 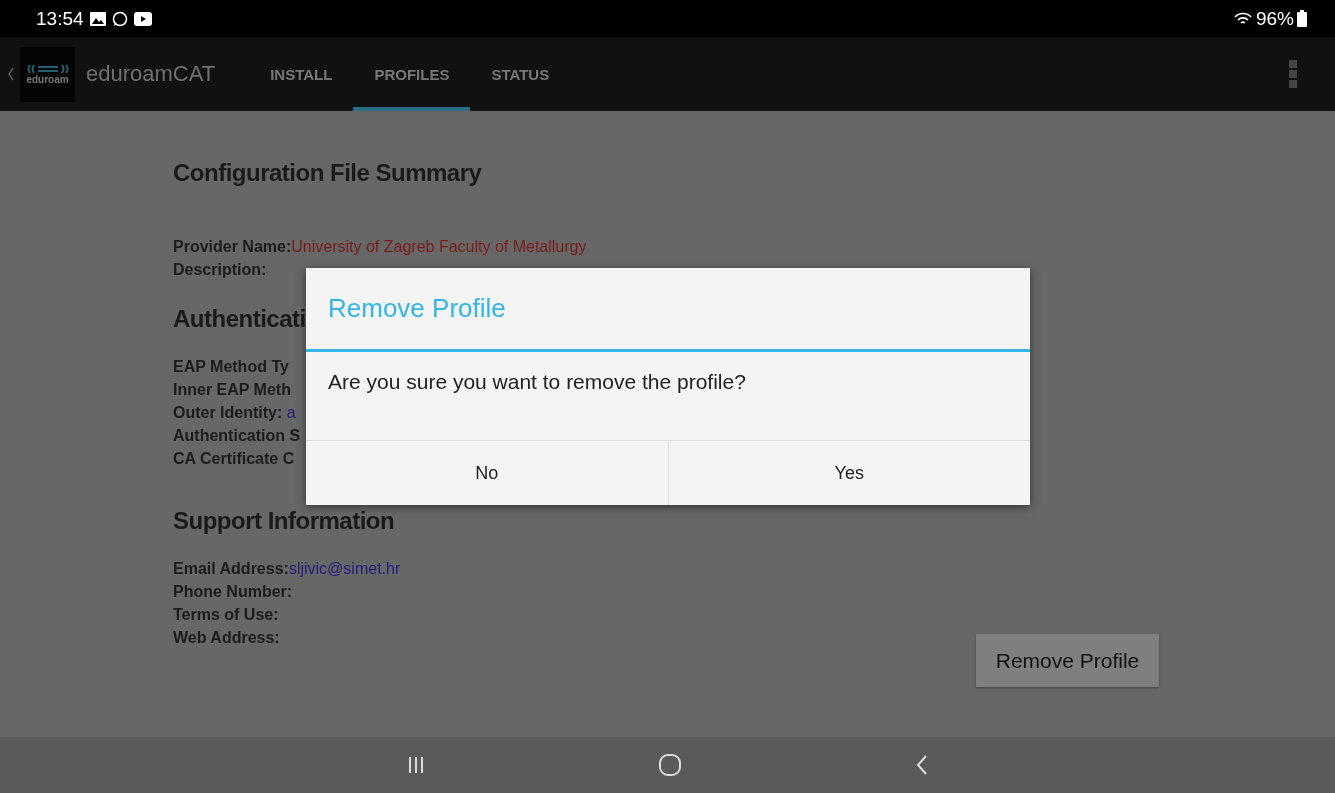 What do you see at coordinates (226, 615) in the screenshot?
I see `field-line: Terms of Use:` at bounding box center [226, 615].